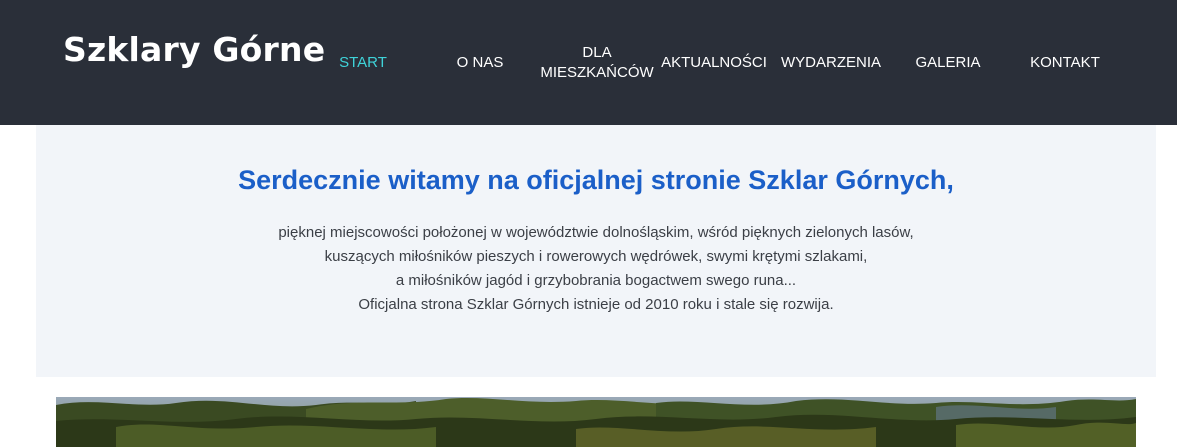 The image size is (1177, 447). I want to click on forest-photo-image, so click(596, 422).